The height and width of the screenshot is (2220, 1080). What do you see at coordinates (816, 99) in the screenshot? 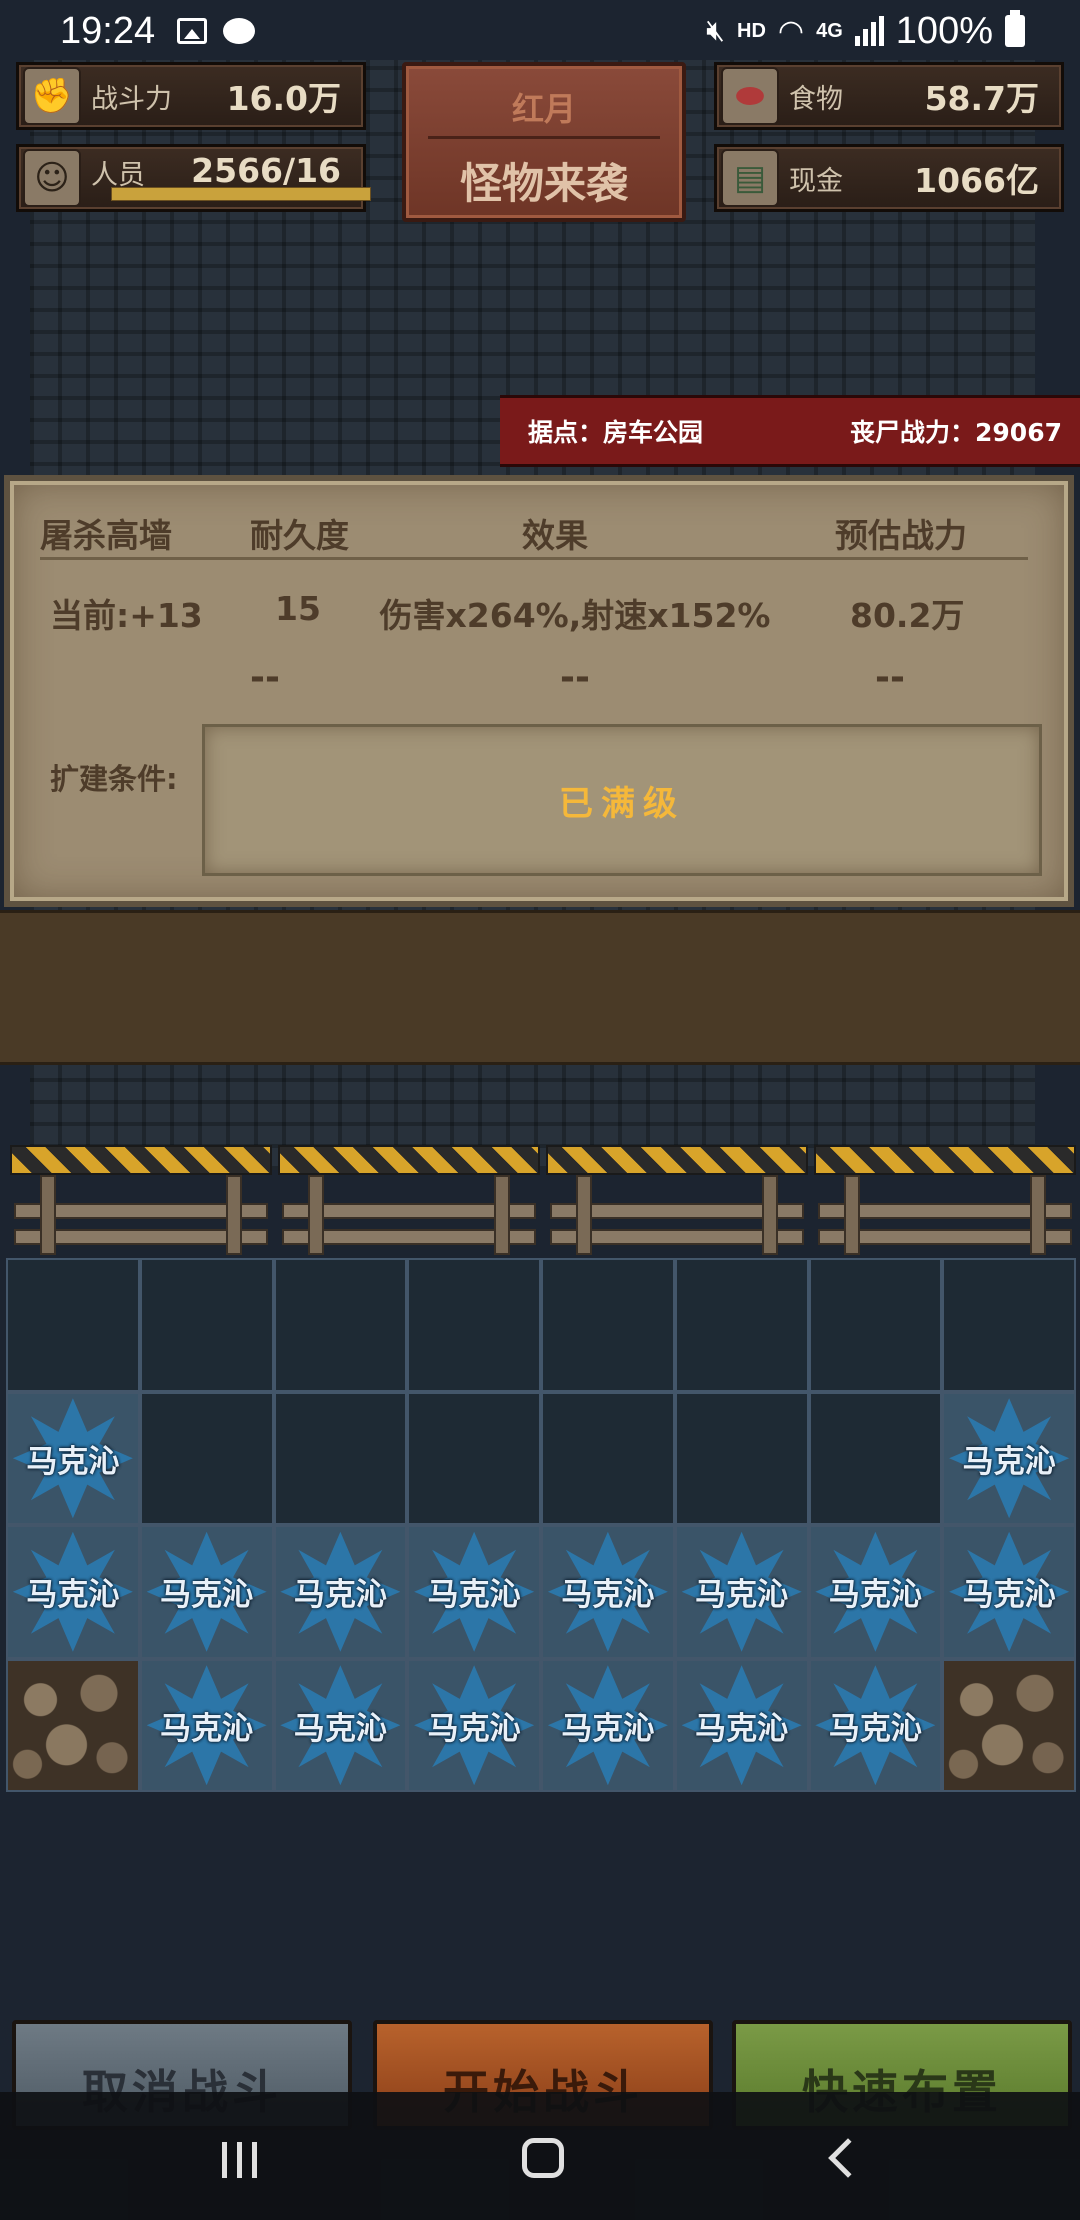
I see `food-label: 食物` at bounding box center [816, 99].